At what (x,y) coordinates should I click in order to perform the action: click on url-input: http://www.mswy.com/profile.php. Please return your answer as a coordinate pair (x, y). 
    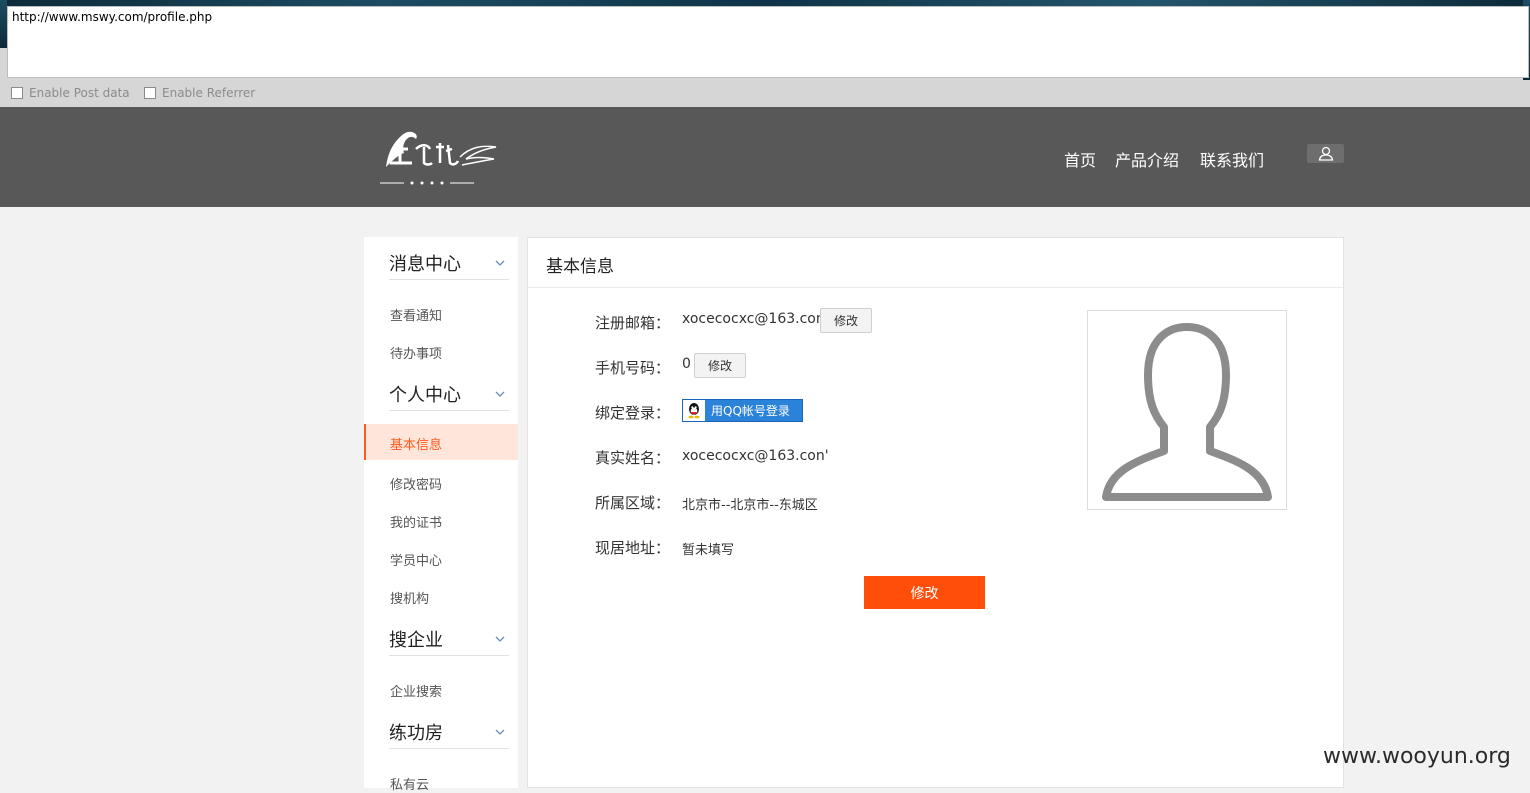
    Looking at the image, I should click on (768, 42).